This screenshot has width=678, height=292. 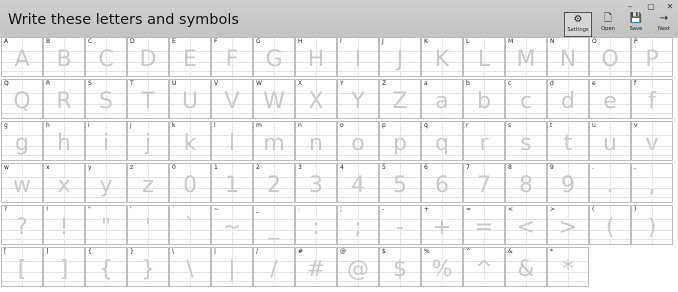 I want to click on writing-cell: oo, so click(x=358, y=141).